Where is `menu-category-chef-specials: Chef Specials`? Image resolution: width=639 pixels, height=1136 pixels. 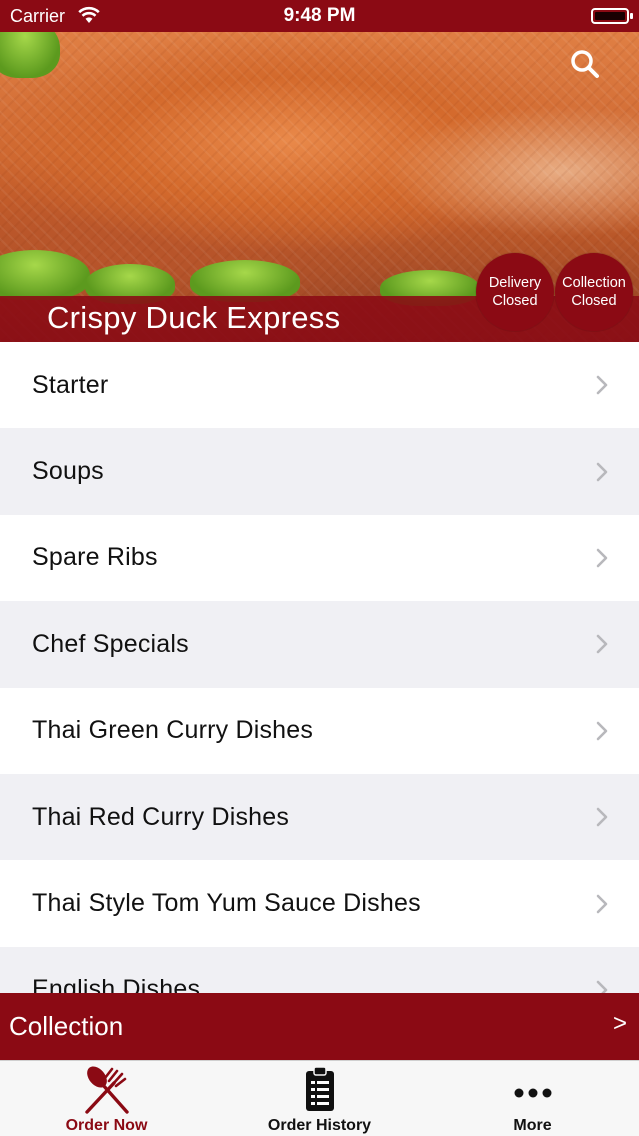 menu-category-chef-specials: Chef Specials is located at coordinates (319, 644).